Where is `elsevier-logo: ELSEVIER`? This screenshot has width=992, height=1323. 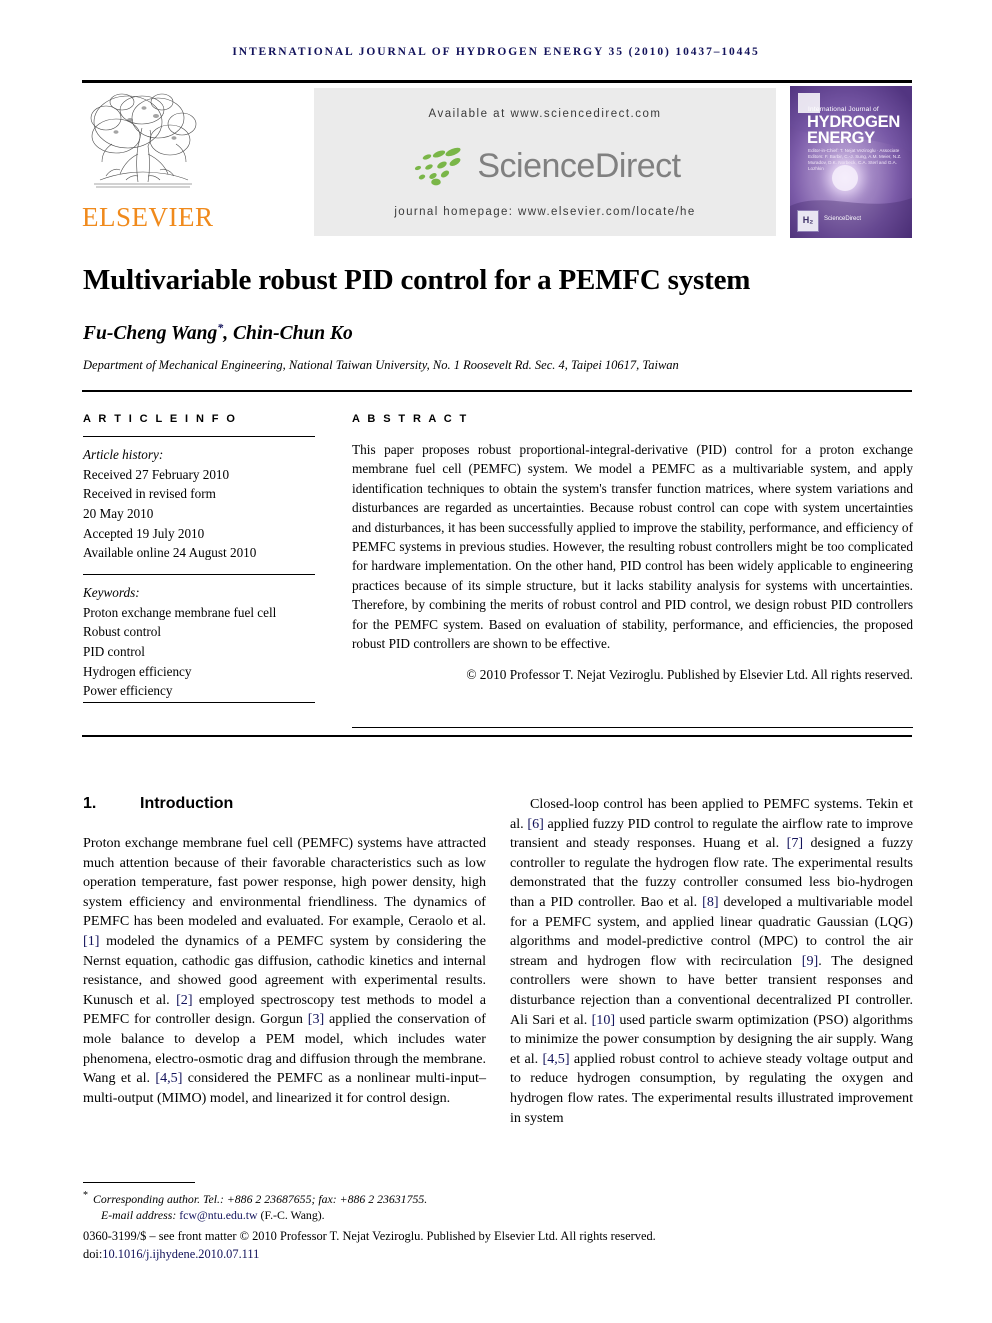
elsevier-logo: ELSEVIER is located at coordinates (148, 162).